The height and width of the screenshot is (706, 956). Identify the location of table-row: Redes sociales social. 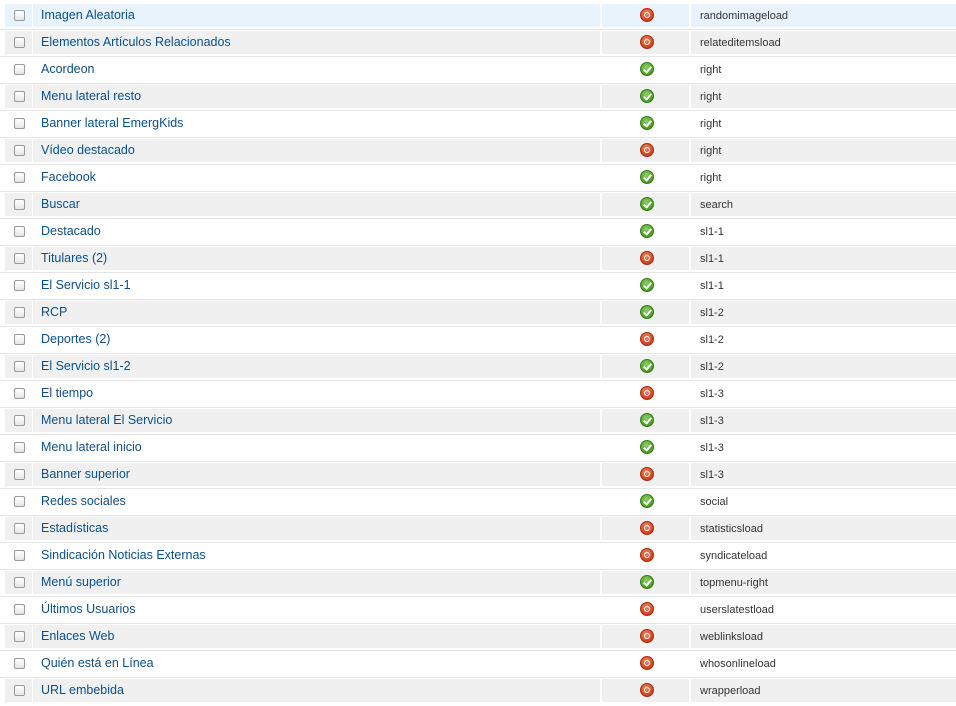
(478, 501).